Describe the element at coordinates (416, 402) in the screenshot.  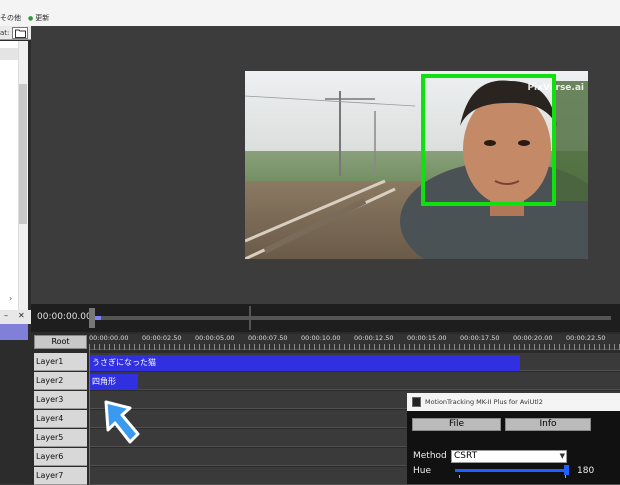
I see `plugin-app-icon` at that location.